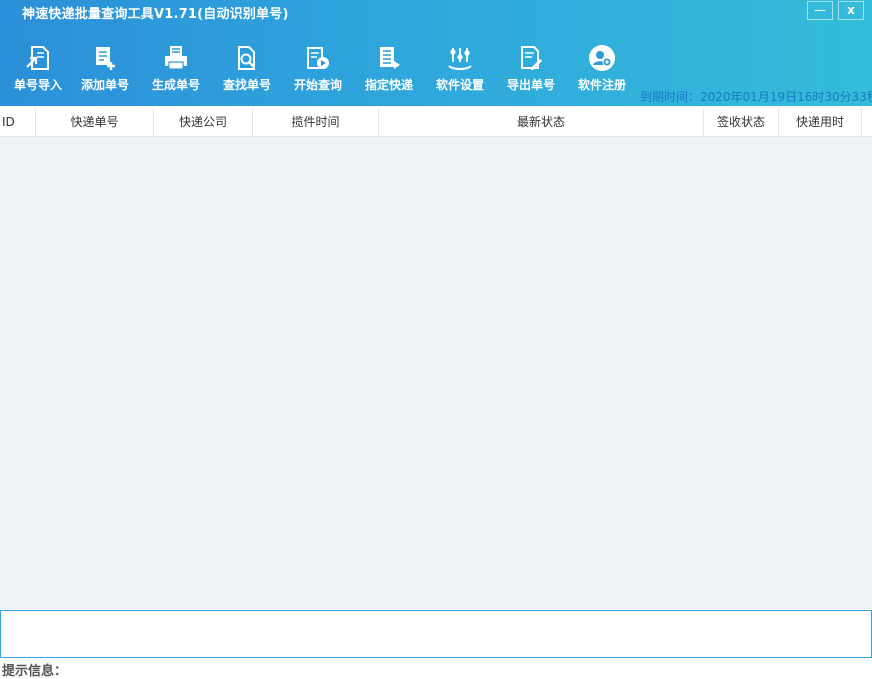  What do you see at coordinates (316, 122) in the screenshot?
I see `column-header-pickup-time: 揽件时间` at bounding box center [316, 122].